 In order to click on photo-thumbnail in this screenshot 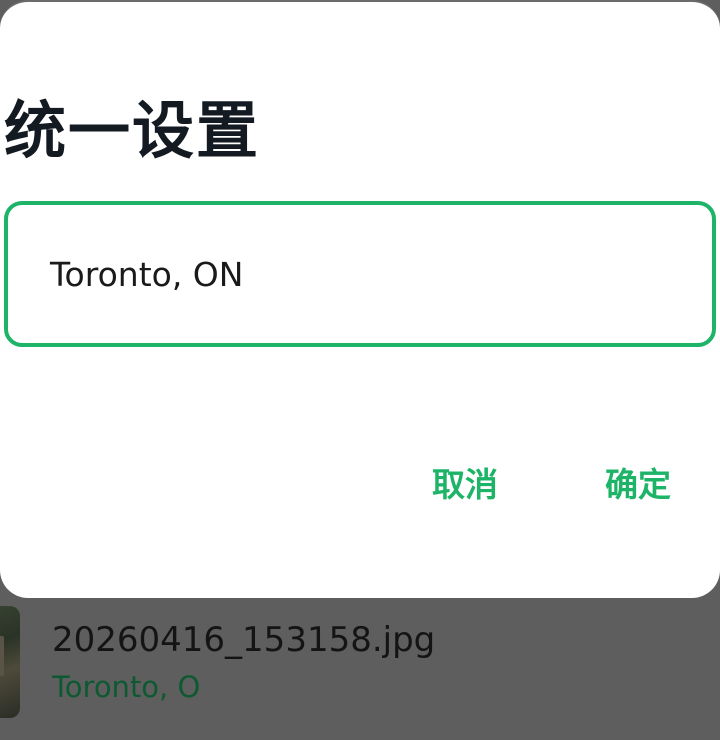, I will do `click(10, 662)`.